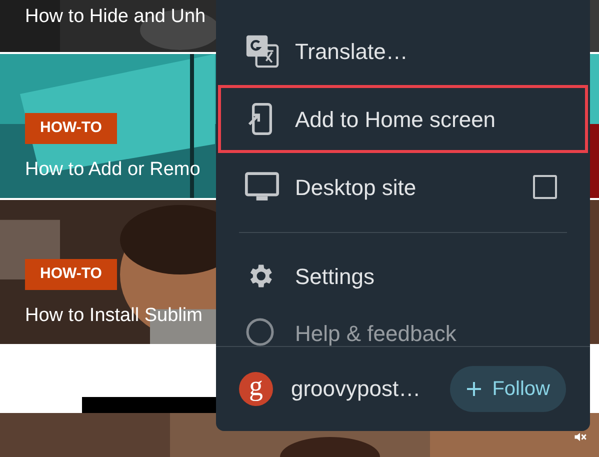 The image size is (599, 457). I want to click on menu-item-label: Desktop site, so click(355, 188).